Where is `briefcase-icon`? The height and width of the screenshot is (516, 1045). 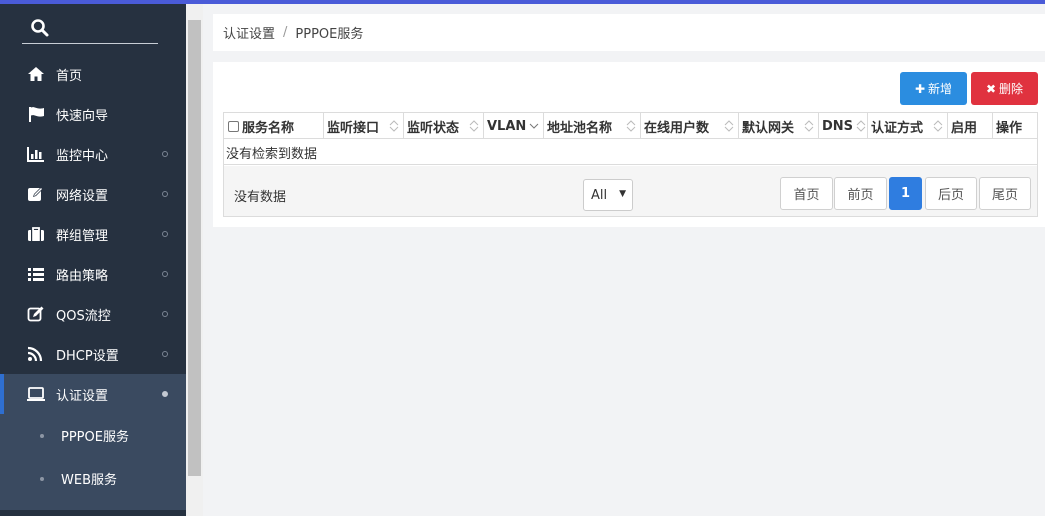
briefcase-icon is located at coordinates (36, 234).